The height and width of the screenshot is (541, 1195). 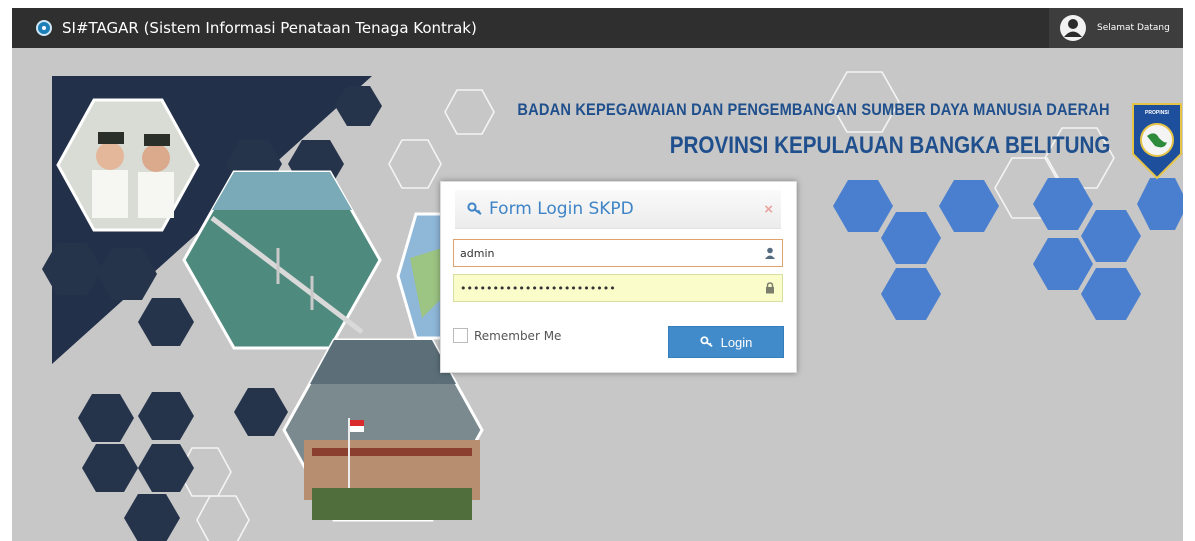 What do you see at coordinates (605, 253) in the screenshot?
I see `username-input` at bounding box center [605, 253].